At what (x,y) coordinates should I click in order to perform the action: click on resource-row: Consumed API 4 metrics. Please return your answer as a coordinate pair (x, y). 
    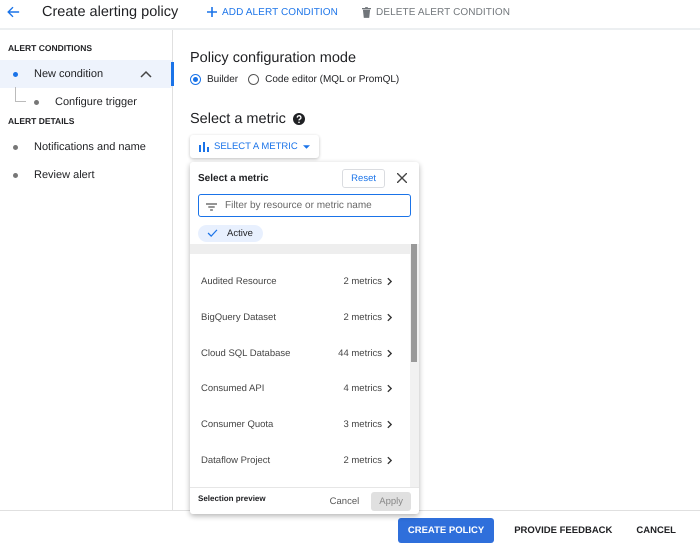
    Looking at the image, I should click on (300, 389).